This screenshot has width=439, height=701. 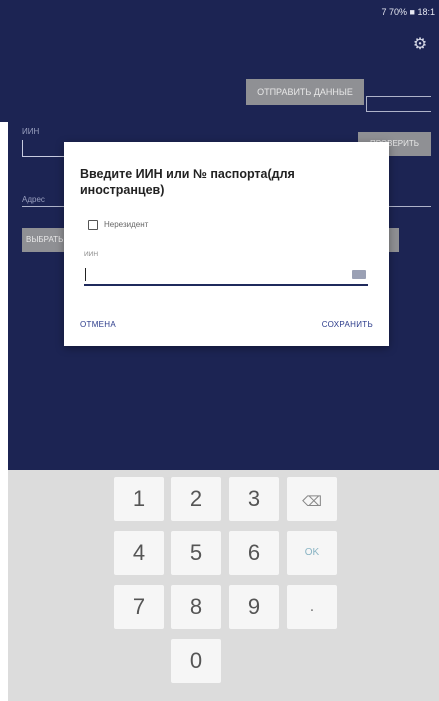 I want to click on backspace-key: ⌫, so click(x=312, y=499).